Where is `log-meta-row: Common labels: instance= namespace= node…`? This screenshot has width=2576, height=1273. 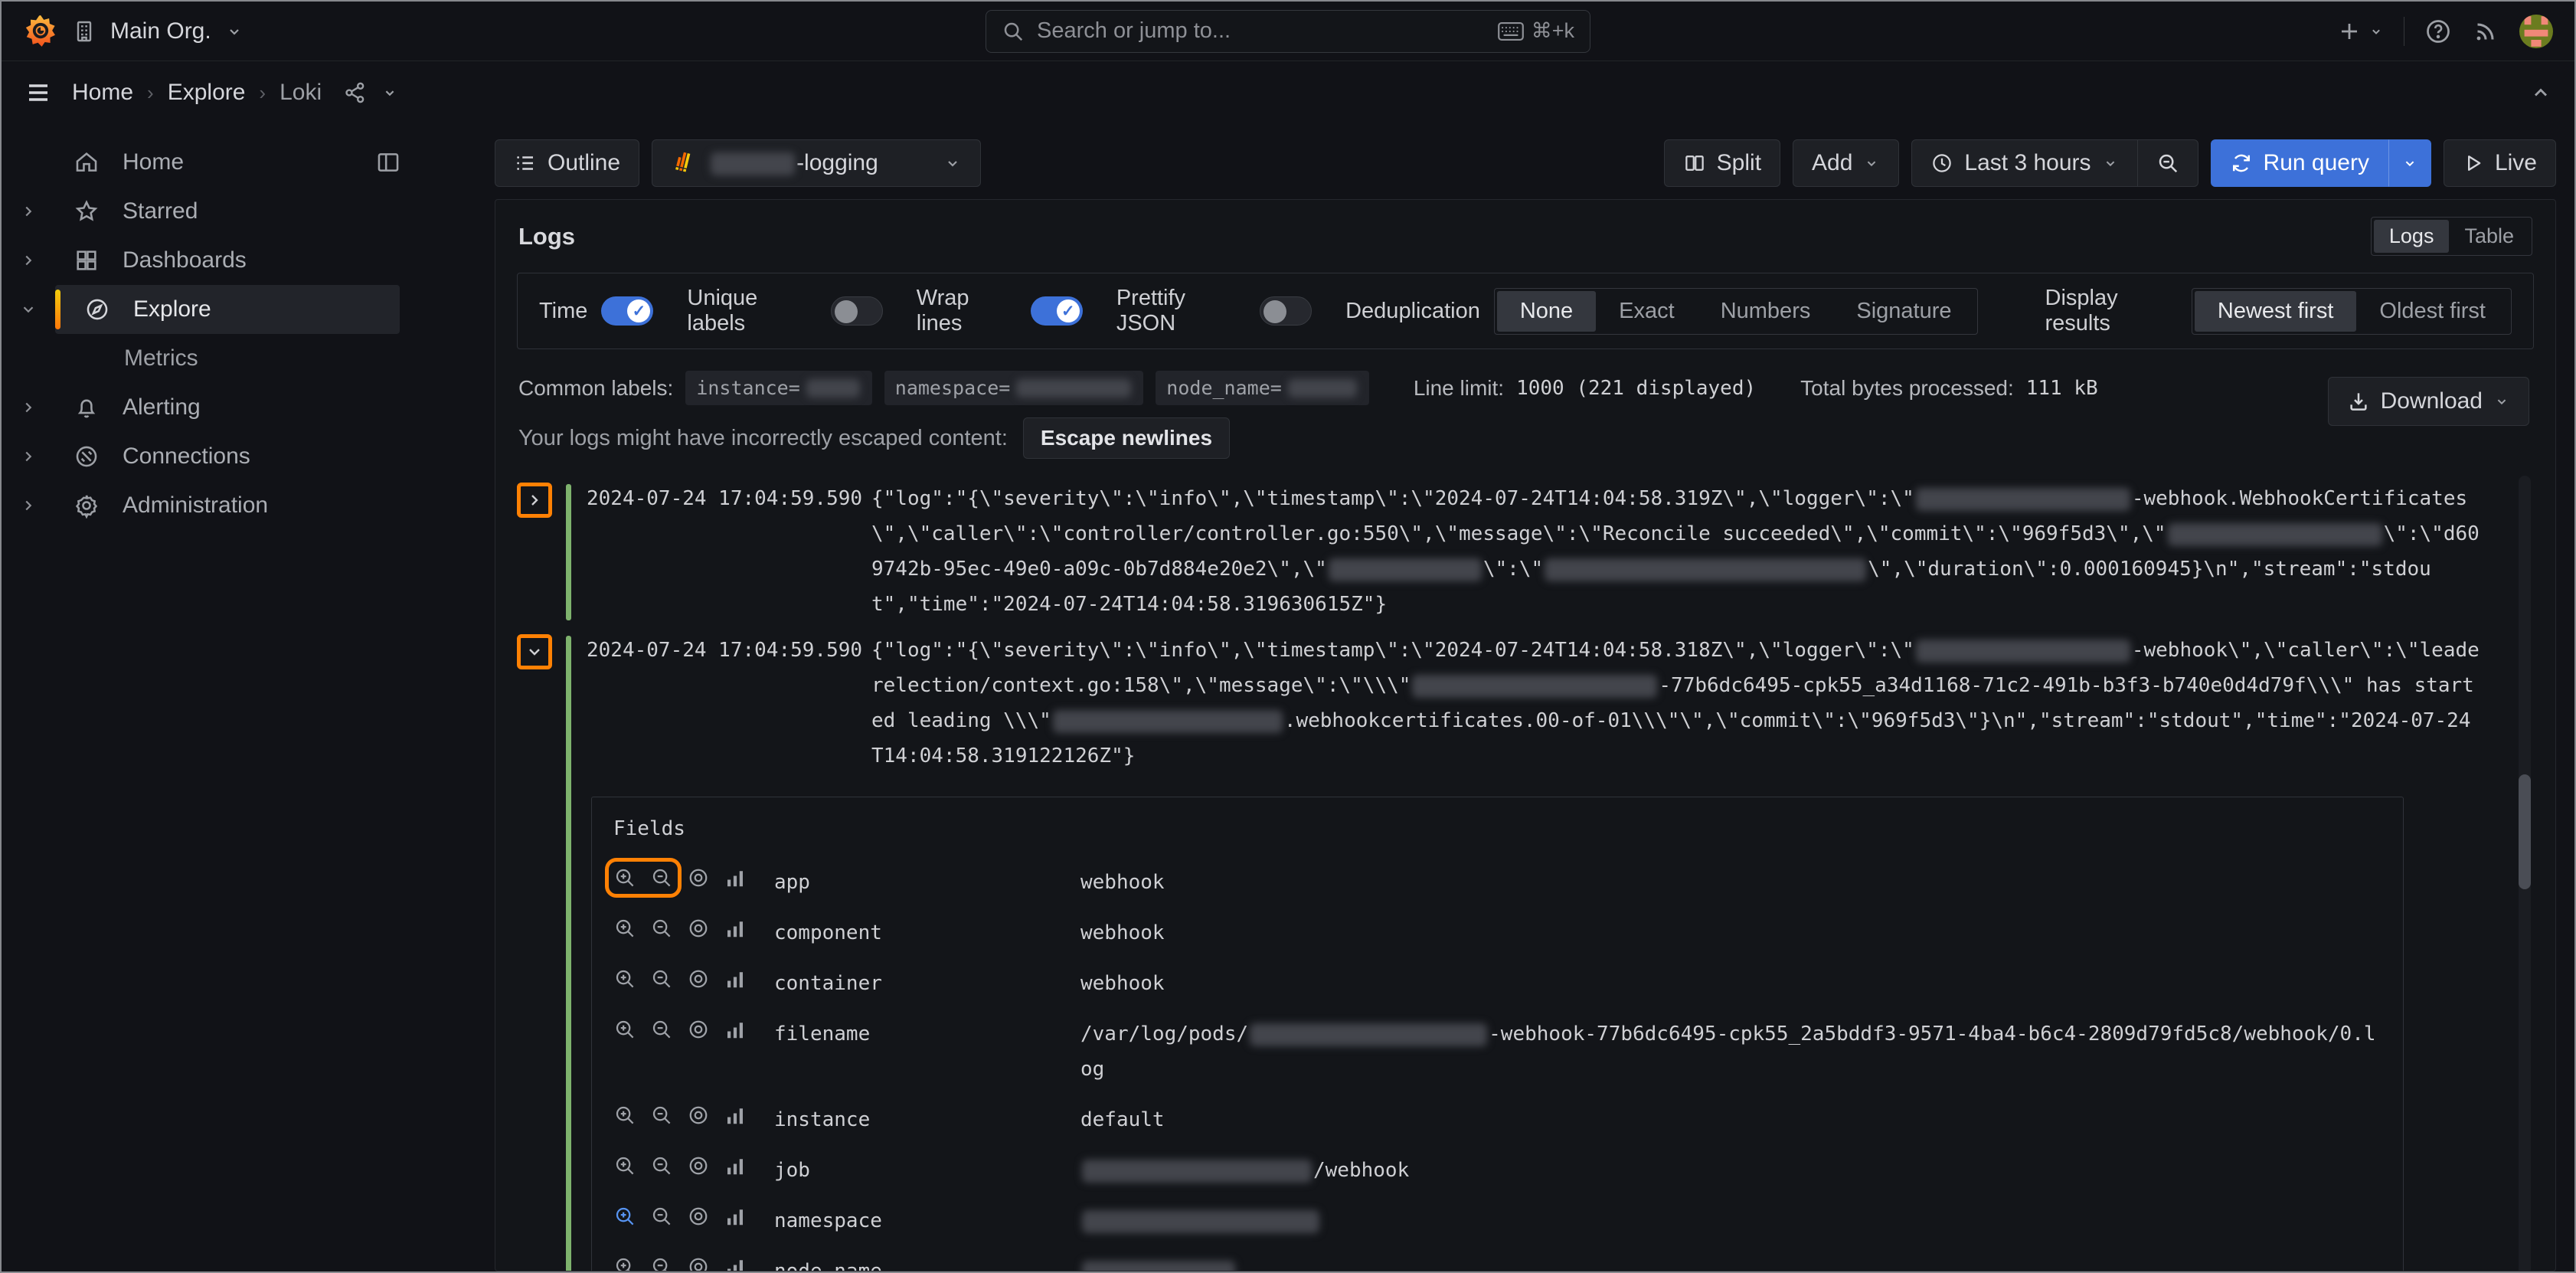 log-meta-row: Common labels: instance= namespace= node… is located at coordinates (1410, 388).